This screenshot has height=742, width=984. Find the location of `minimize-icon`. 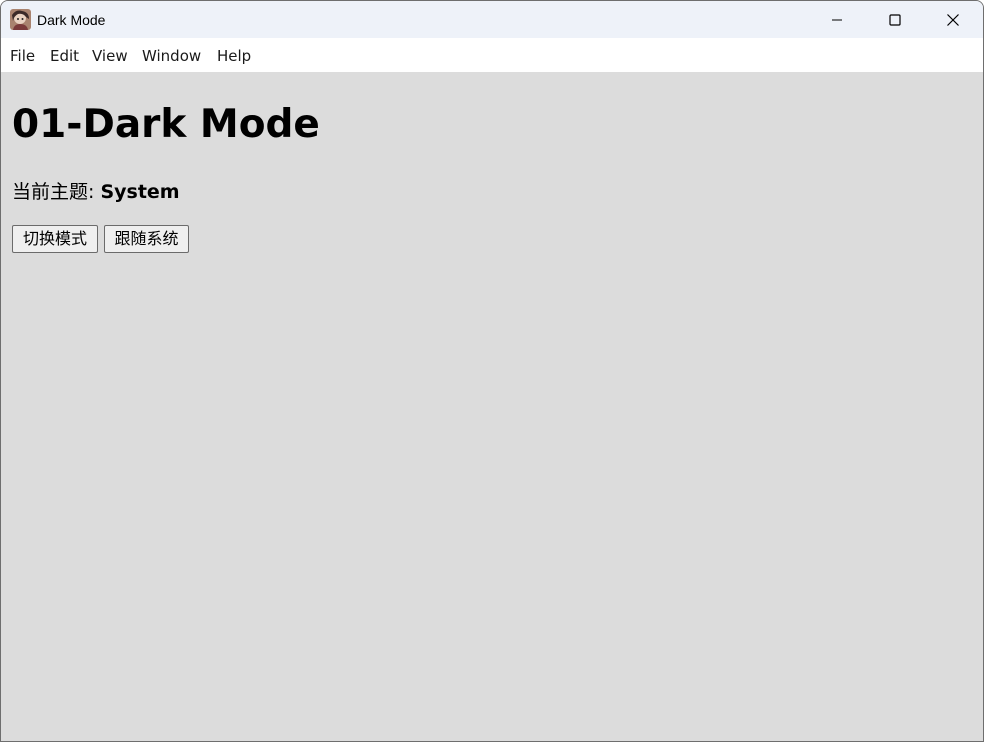

minimize-icon is located at coordinates (837, 19).